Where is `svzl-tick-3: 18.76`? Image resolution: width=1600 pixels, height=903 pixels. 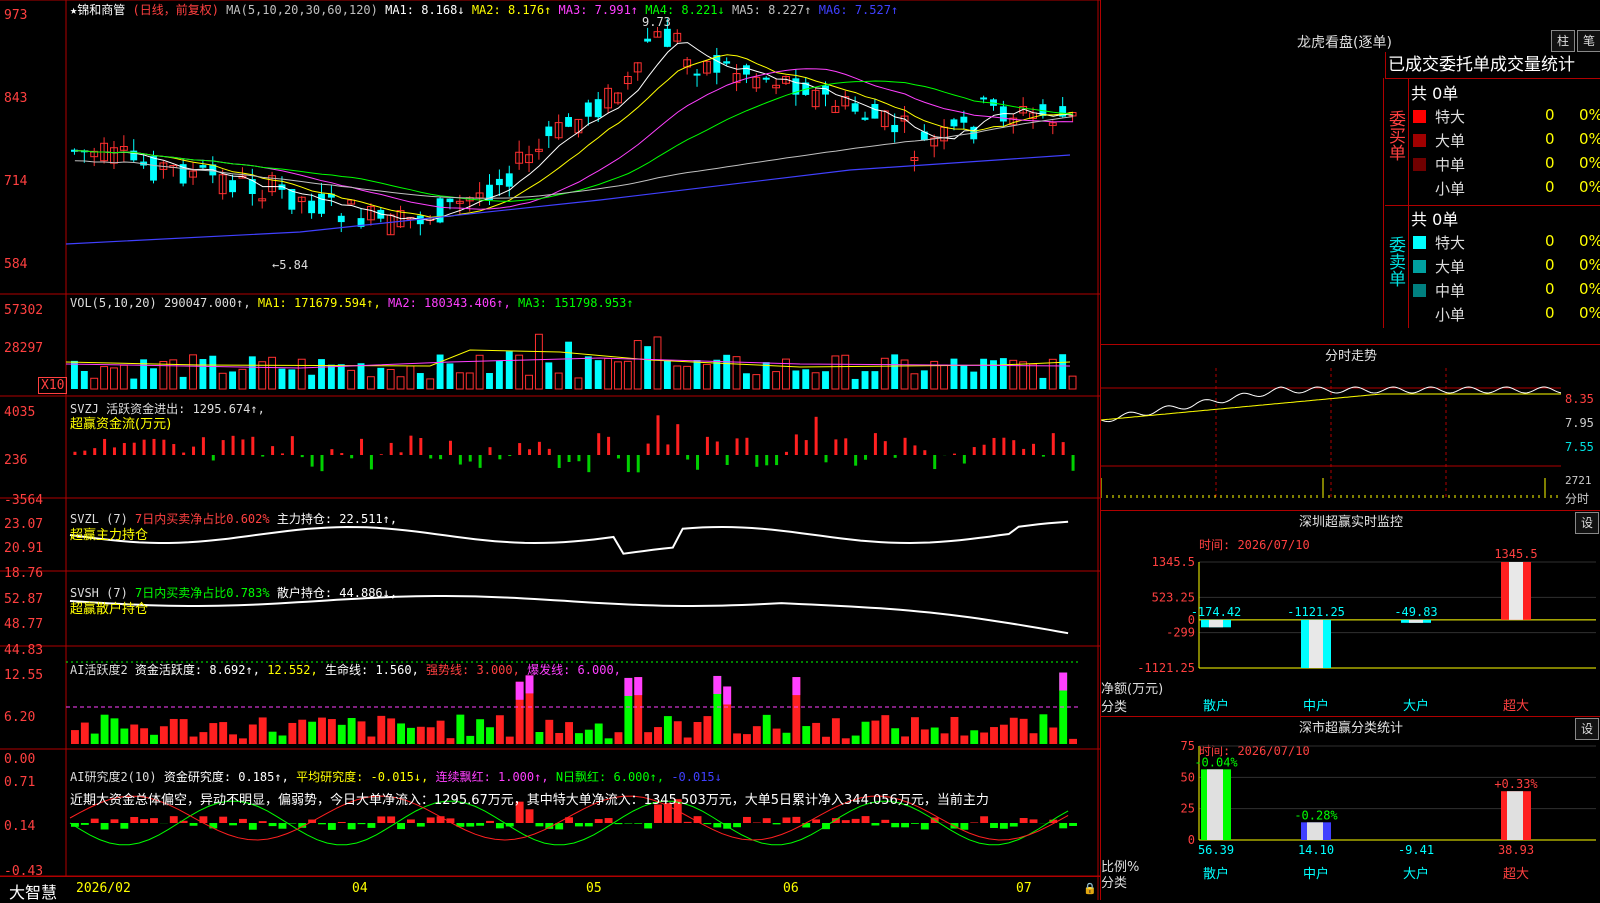
svzl-tick-3: 18.76 is located at coordinates (23, 573).